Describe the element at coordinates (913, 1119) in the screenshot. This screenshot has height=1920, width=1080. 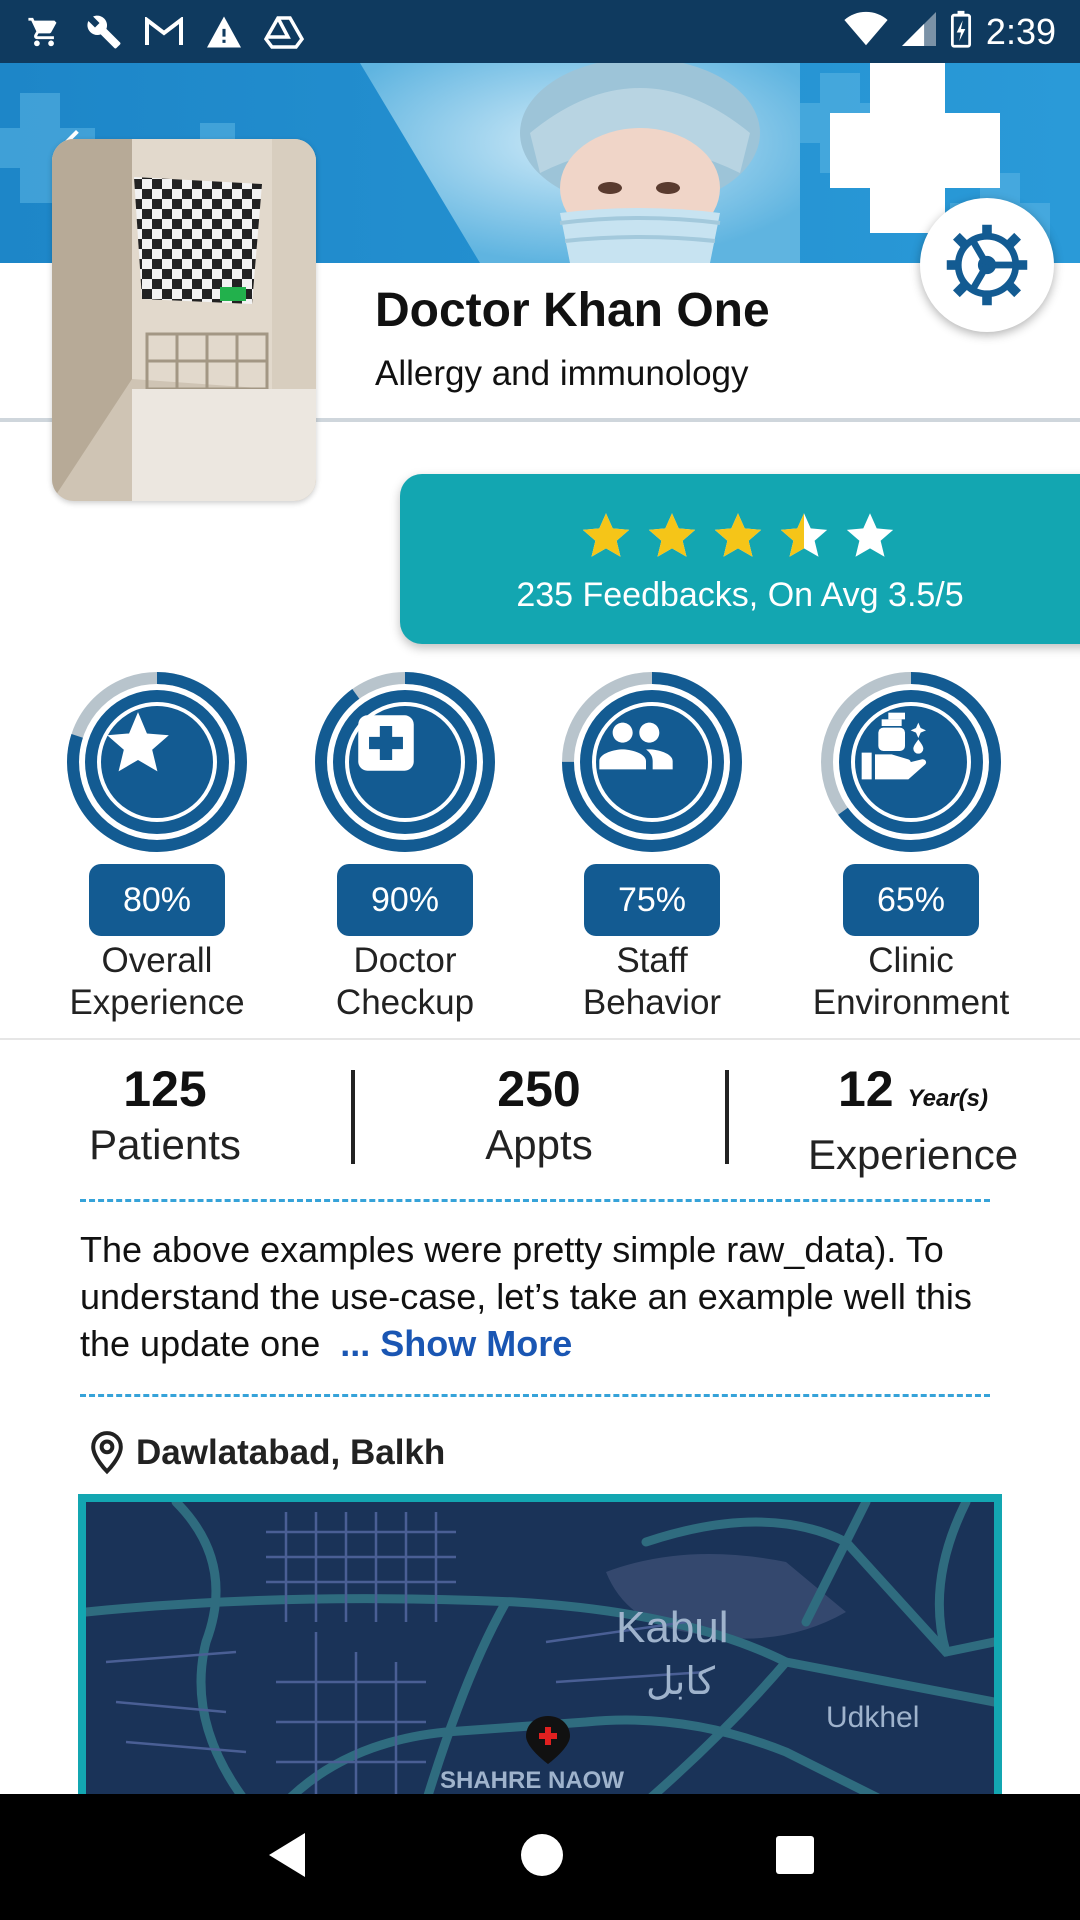
I see `stat-experience: 12 Year(s) Experience` at that location.